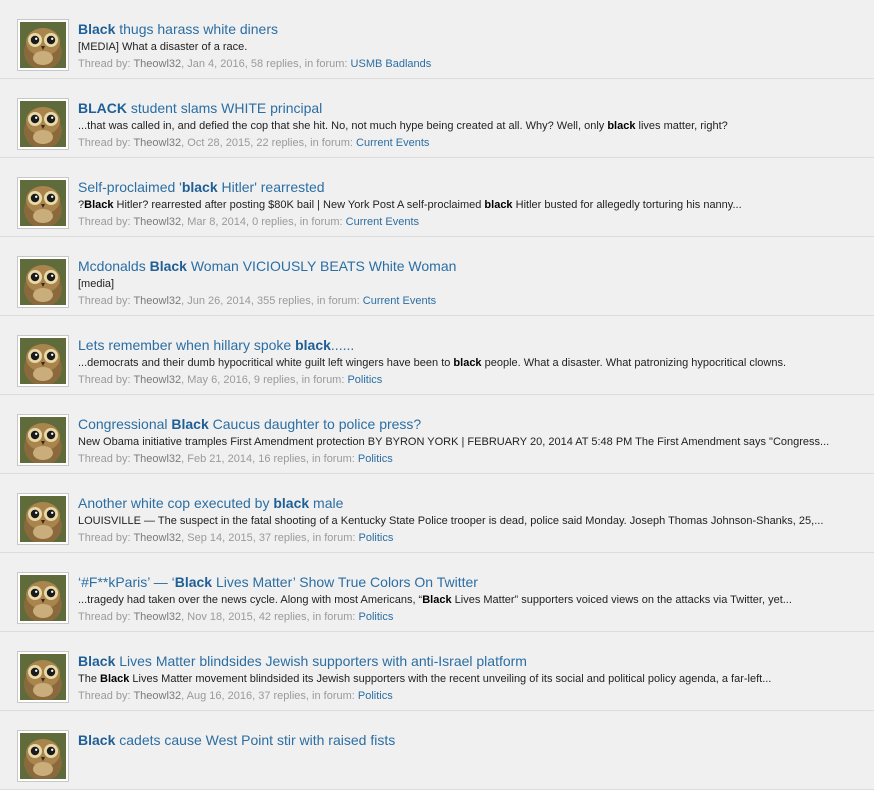  Describe the element at coordinates (264, 64) in the screenshot. I see `thread-details: , Jan 4, 2016, 58 replies, in forum:` at that location.